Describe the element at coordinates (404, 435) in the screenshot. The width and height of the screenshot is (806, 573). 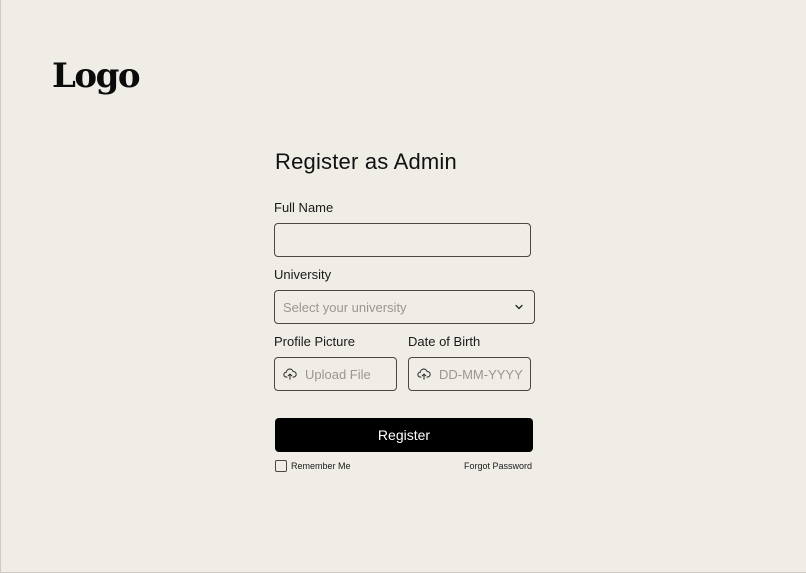
I see `register-button: Register` at that location.